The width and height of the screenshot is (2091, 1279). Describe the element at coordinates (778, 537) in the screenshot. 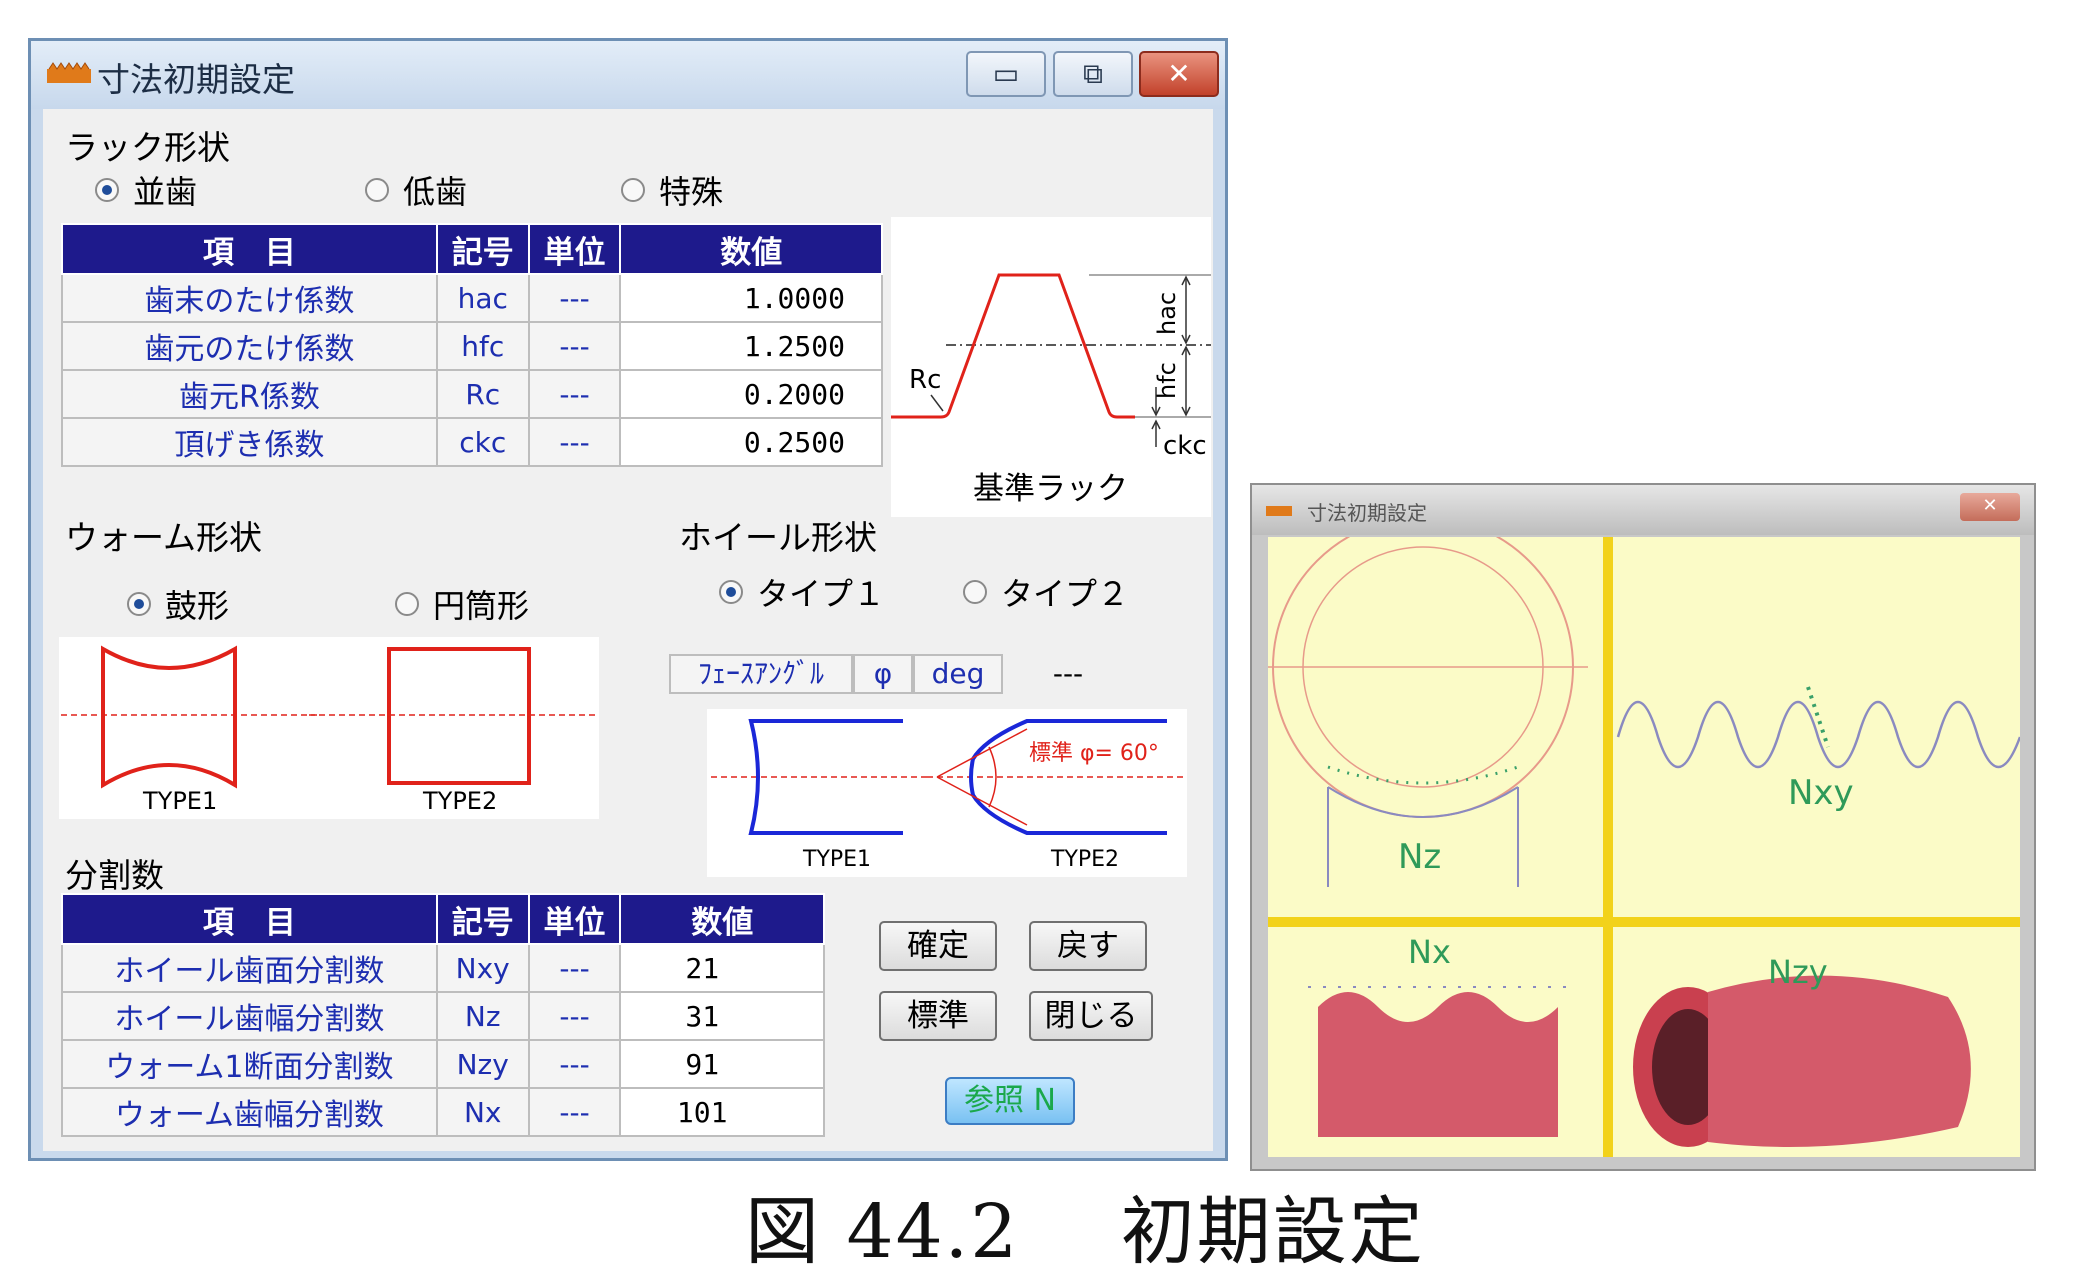

I see `wheel-shape-label: ホイール形状` at that location.